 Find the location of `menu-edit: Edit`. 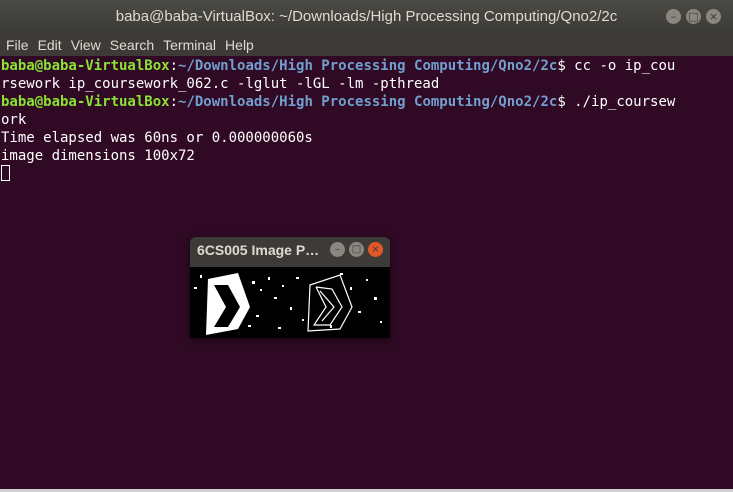

menu-edit: Edit is located at coordinates (50, 45).